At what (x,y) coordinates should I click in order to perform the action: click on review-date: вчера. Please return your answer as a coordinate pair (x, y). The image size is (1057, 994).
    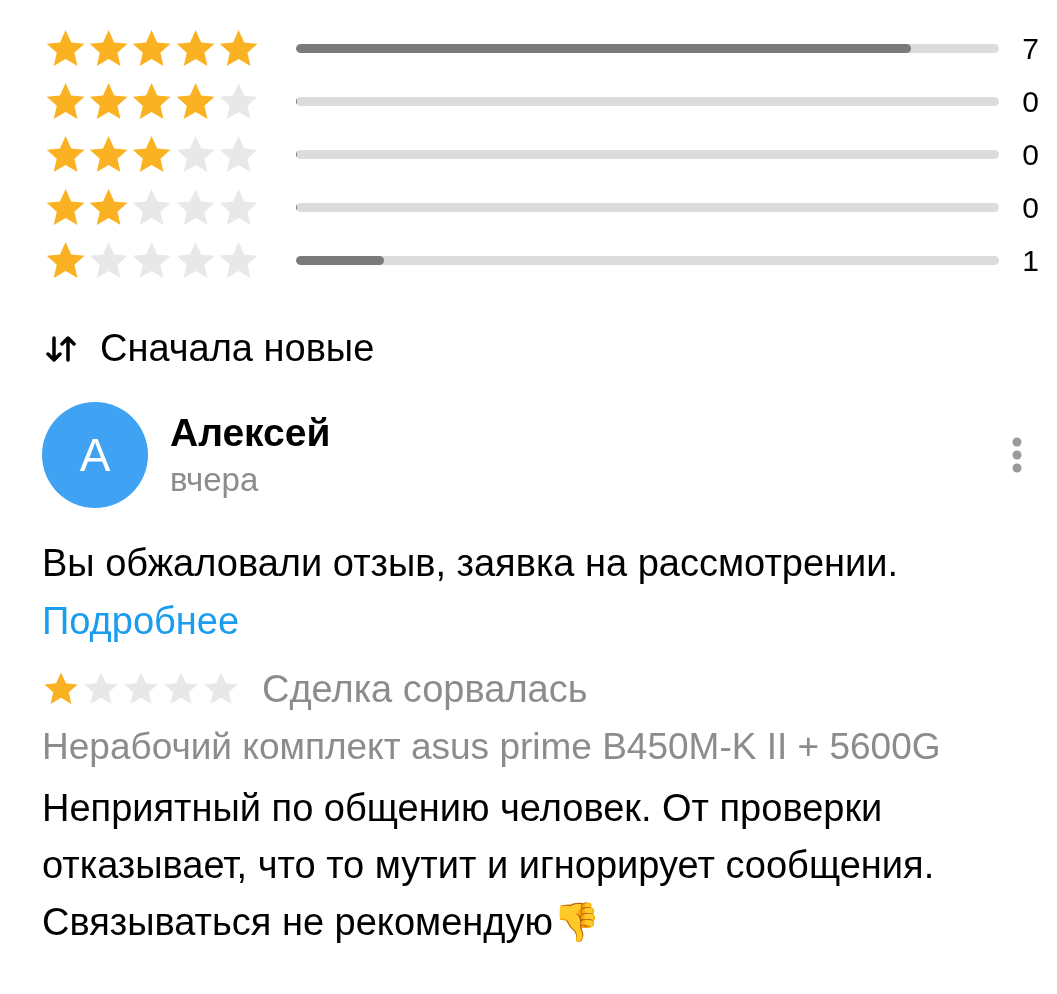
    Looking at the image, I should click on (215, 480).